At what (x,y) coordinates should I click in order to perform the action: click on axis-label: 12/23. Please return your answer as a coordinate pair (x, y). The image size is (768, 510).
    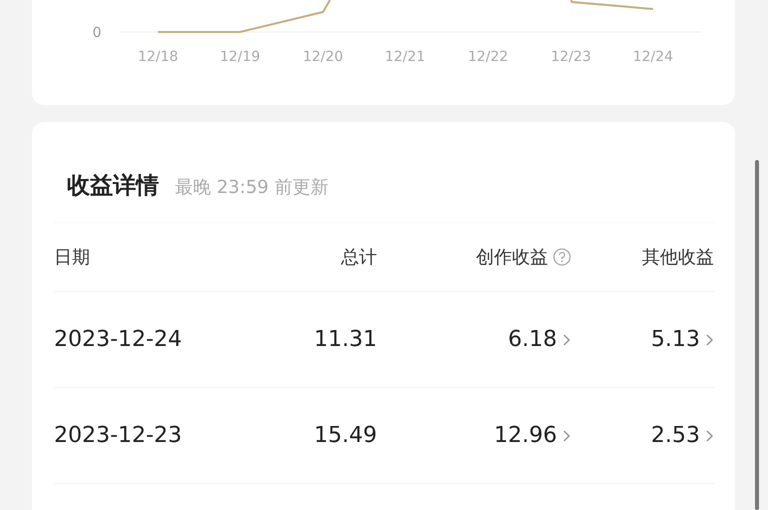
    Looking at the image, I should click on (571, 57).